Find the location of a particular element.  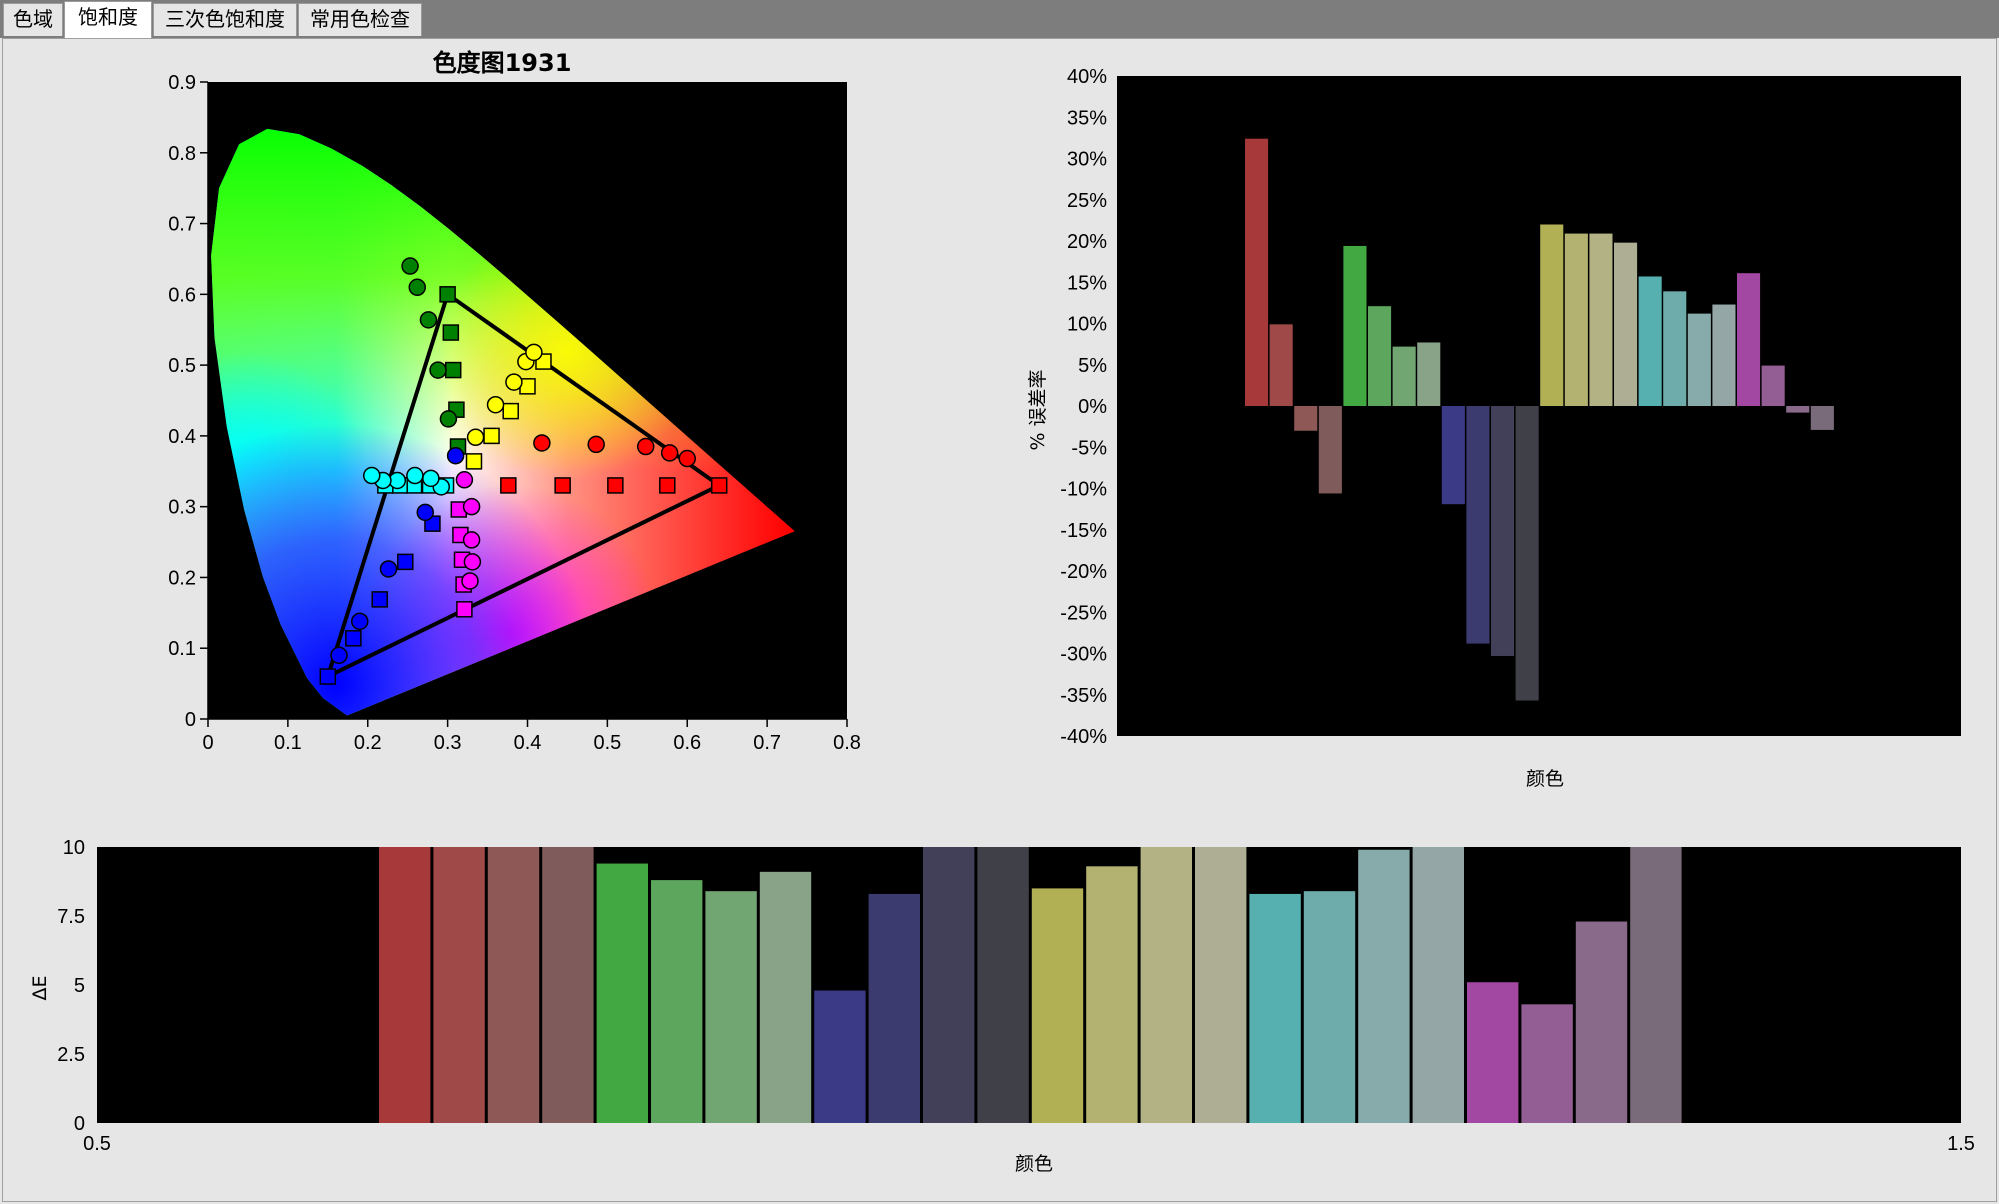

cie-x-tick-label: 0.5 is located at coordinates (607, 743).